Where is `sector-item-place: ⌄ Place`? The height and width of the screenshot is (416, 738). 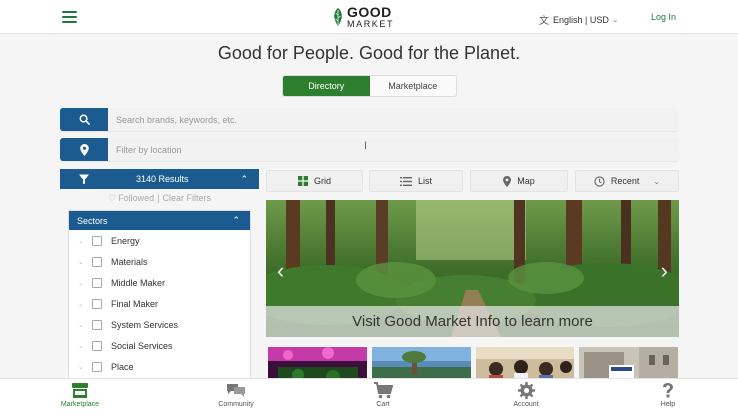
sector-item-place: ⌄ Place is located at coordinates (159, 366).